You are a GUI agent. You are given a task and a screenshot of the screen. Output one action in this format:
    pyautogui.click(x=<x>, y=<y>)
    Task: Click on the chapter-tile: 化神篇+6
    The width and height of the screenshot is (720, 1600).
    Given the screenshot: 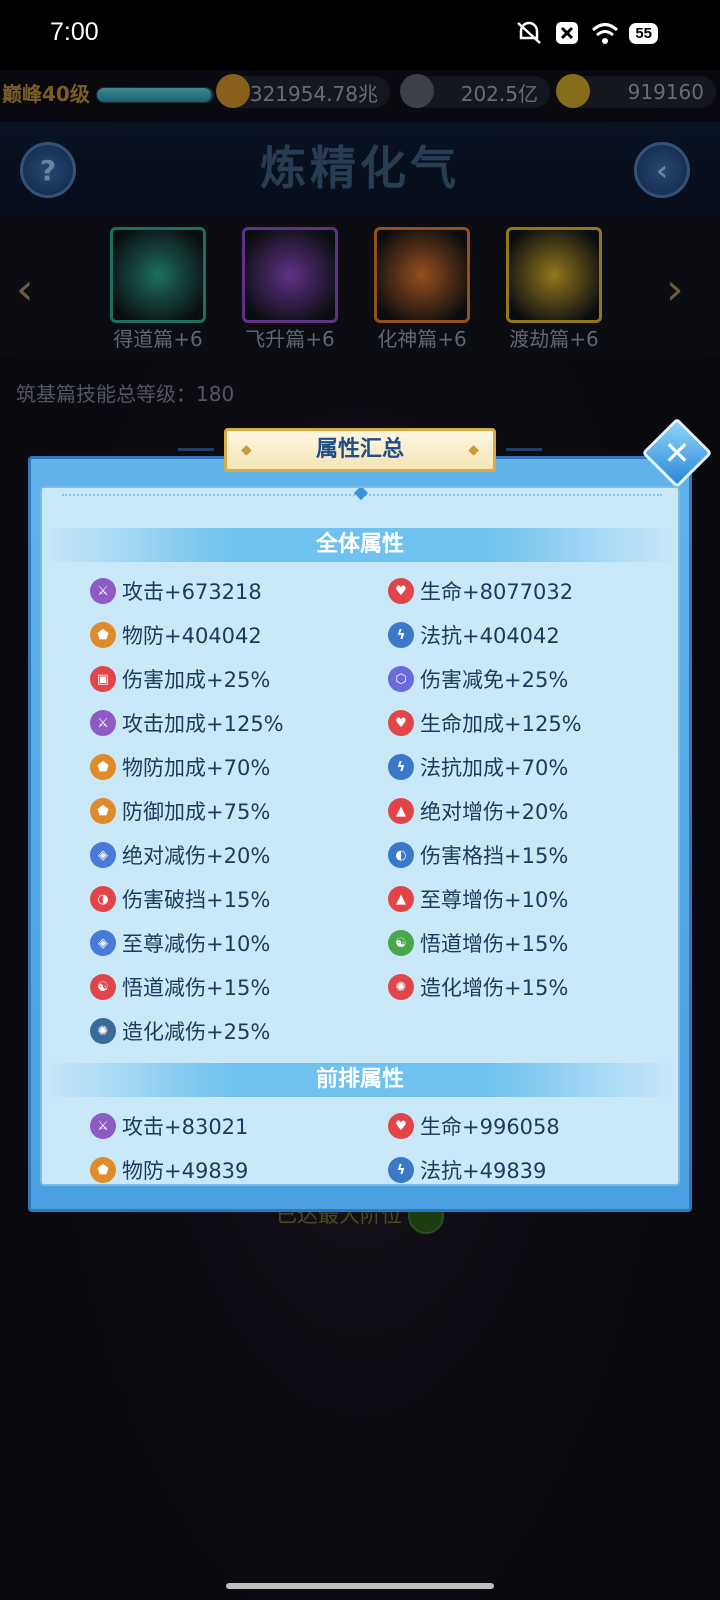 What is the action you would take?
    pyautogui.click(x=422, y=289)
    